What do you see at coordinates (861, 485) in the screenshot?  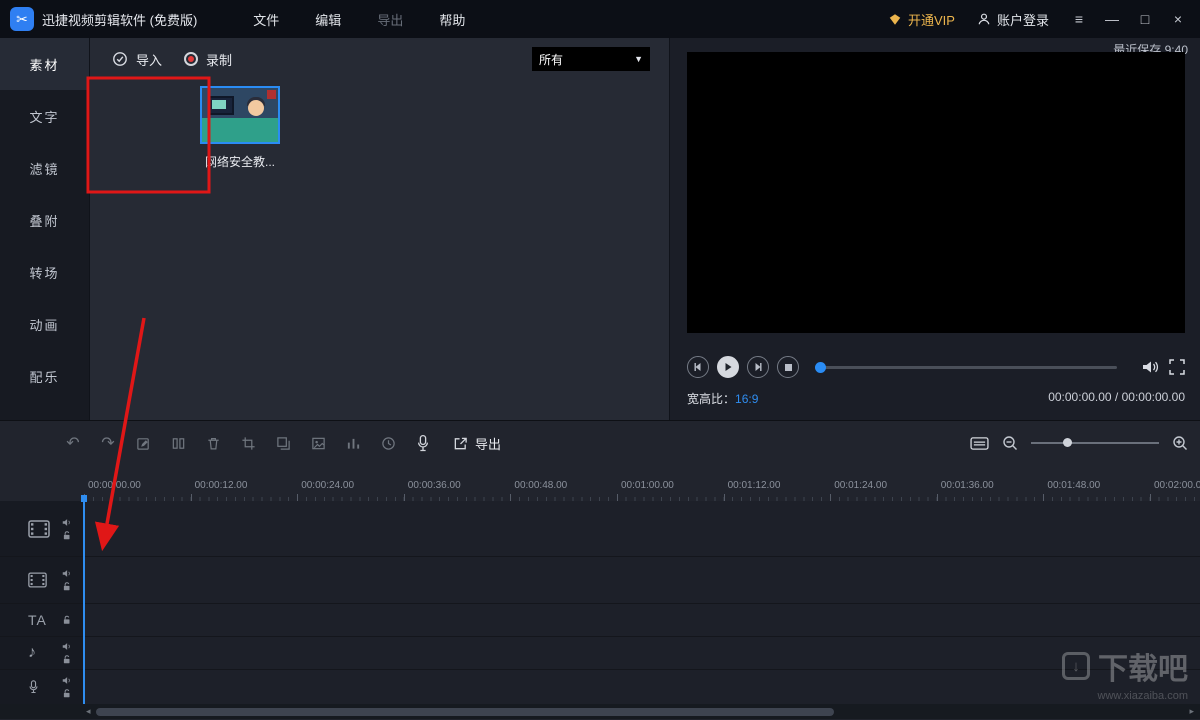 I see `ruler-tick-label: 00:01:24.00` at bounding box center [861, 485].